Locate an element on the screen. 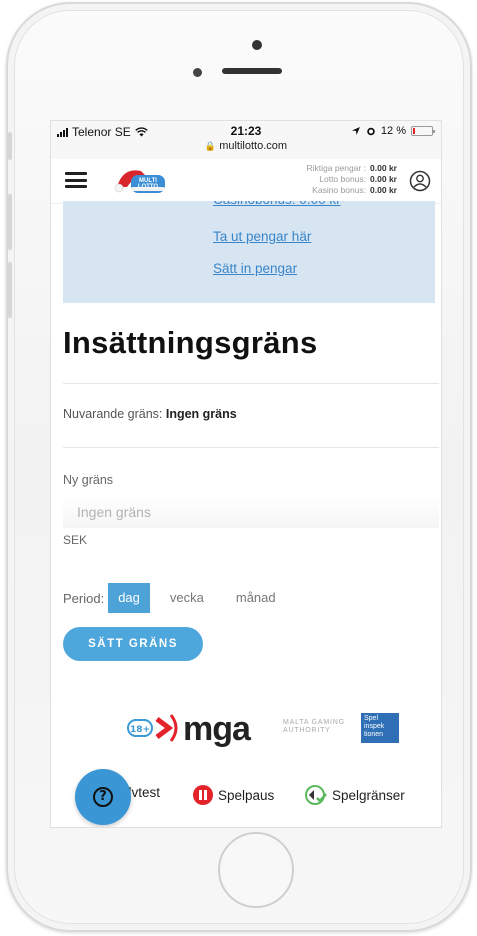 The image size is (477, 936). balance-real: Riktiga pengar :0.00 kr is located at coordinates (352, 168).